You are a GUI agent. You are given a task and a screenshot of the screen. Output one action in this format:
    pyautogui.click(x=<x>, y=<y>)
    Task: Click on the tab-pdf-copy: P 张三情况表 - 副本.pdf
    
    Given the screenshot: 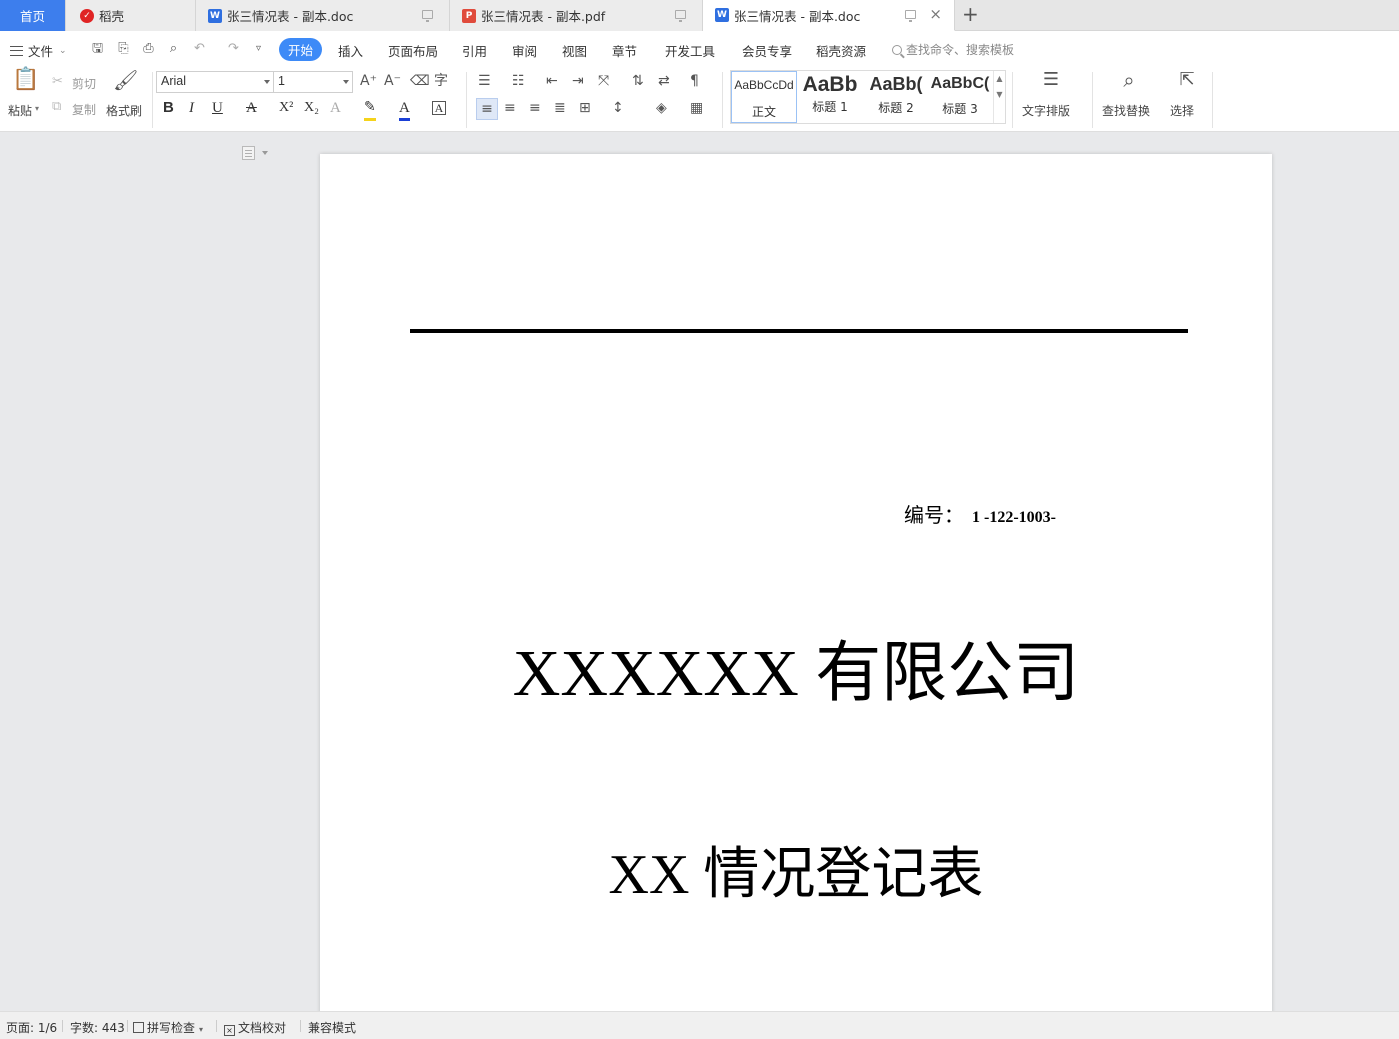 What is the action you would take?
    pyautogui.click(x=576, y=15)
    